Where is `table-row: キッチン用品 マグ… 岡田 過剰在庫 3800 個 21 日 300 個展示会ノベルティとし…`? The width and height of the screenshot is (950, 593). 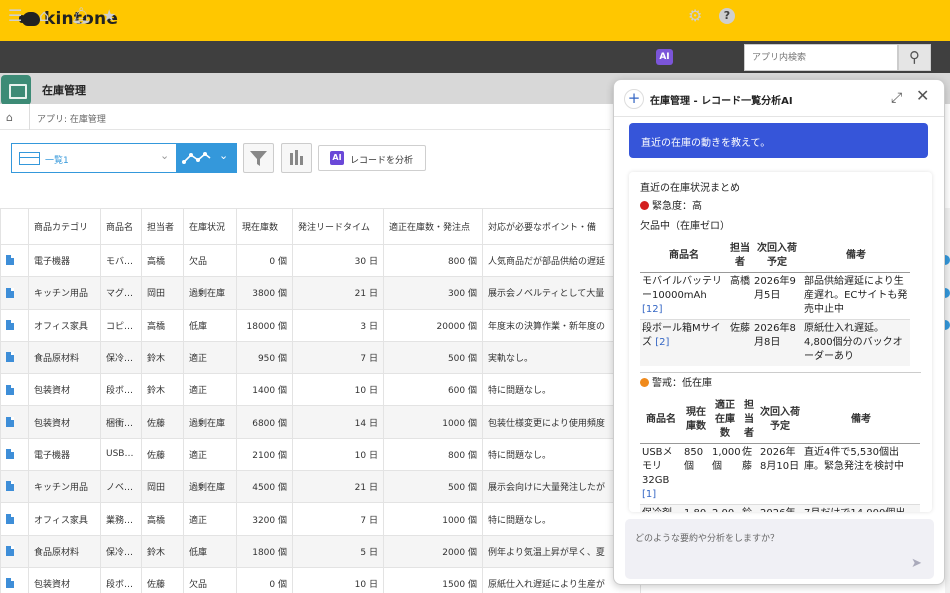
table-row: キッチン用品 マグ… 岡田 過剰在庫 3800 個 21 日 300 個展示会ノベルティとし… is located at coordinates (320, 293).